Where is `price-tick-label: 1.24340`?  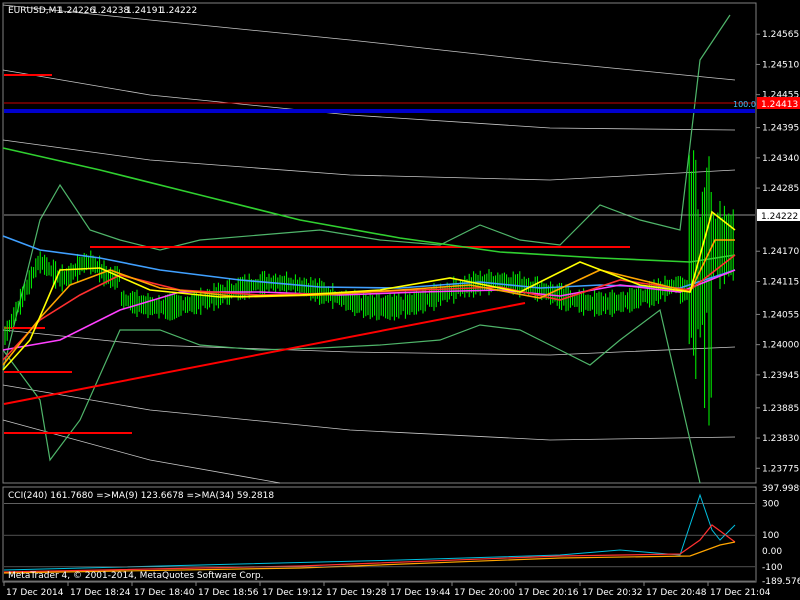 price-tick-label: 1.24340 is located at coordinates (780, 159).